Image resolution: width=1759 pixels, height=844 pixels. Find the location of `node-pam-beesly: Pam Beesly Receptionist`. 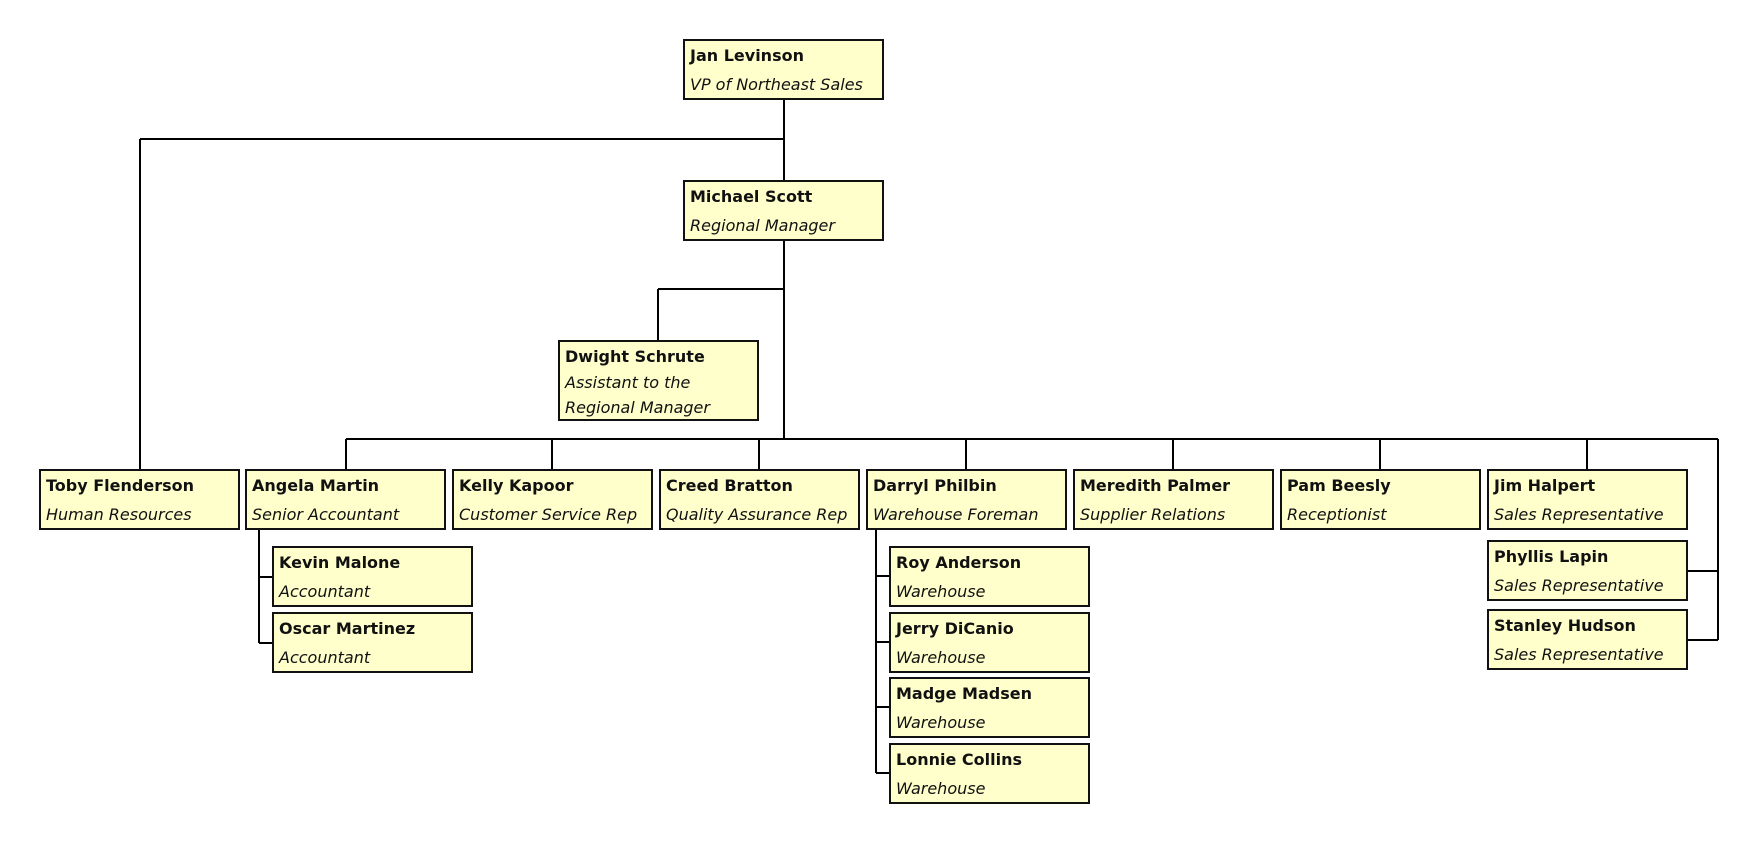

node-pam-beesly: Pam Beesly Receptionist is located at coordinates (1380, 499).